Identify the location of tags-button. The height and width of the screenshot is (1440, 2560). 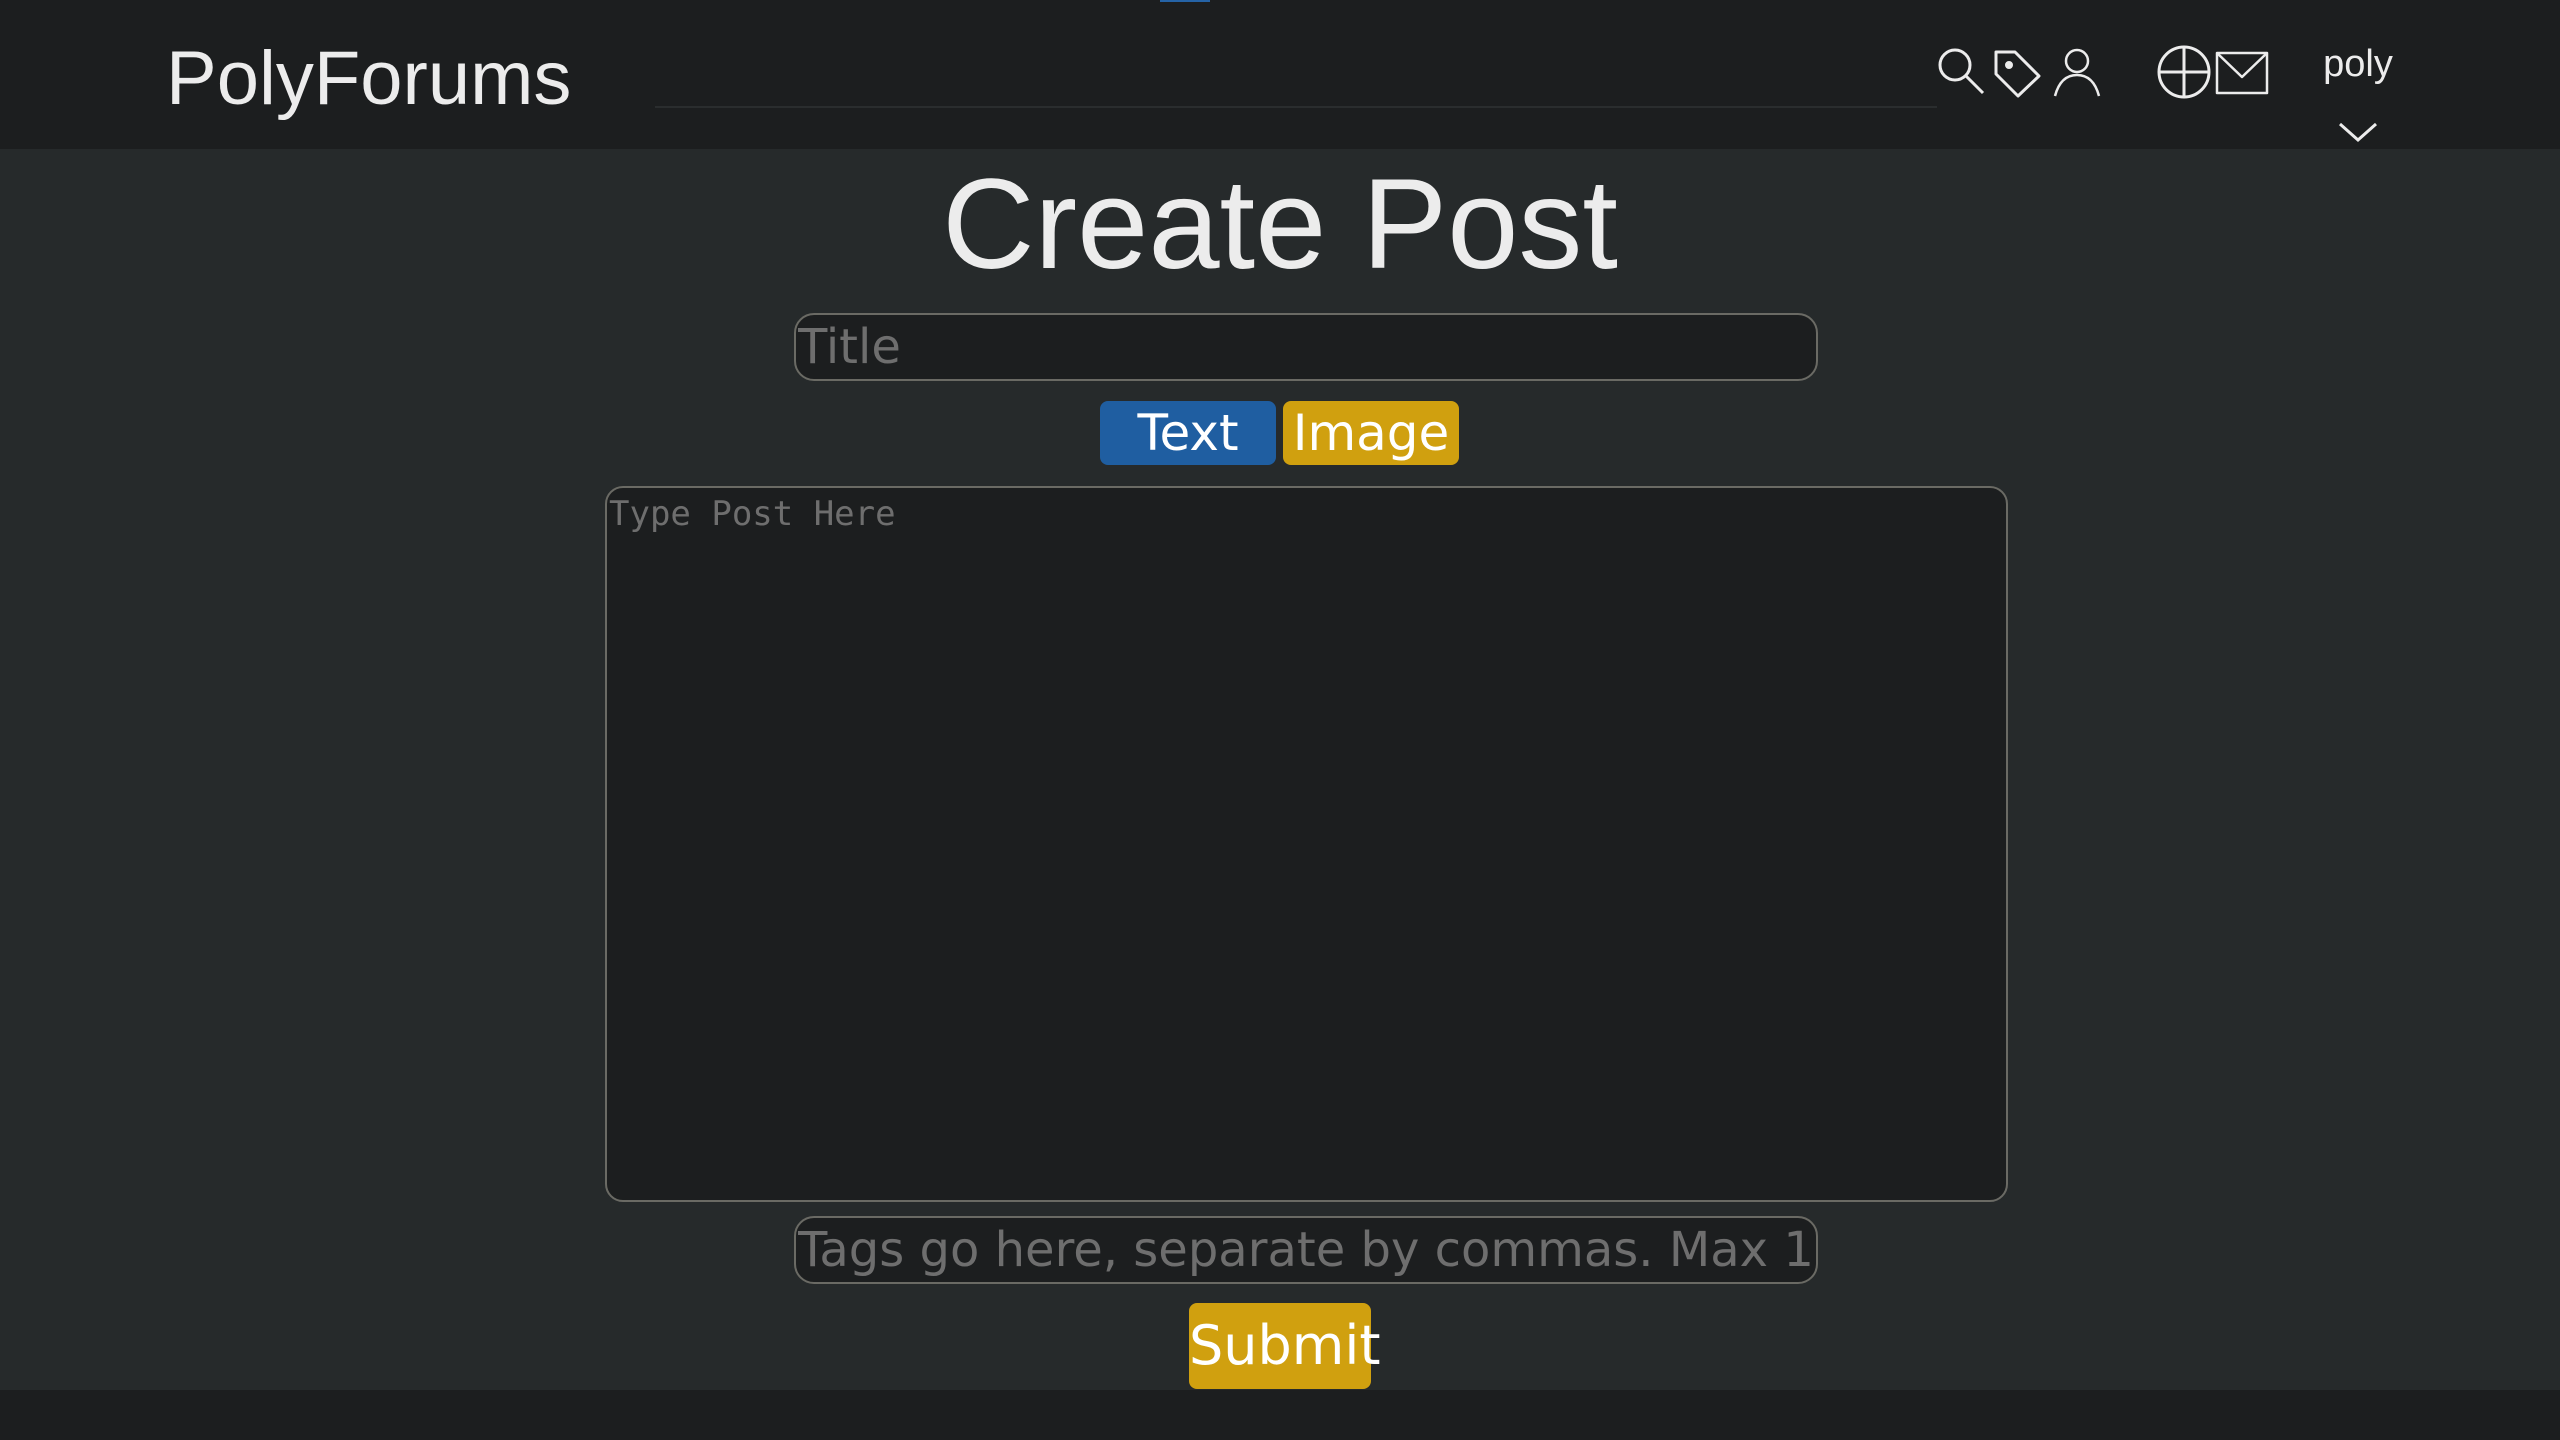
(2018, 72).